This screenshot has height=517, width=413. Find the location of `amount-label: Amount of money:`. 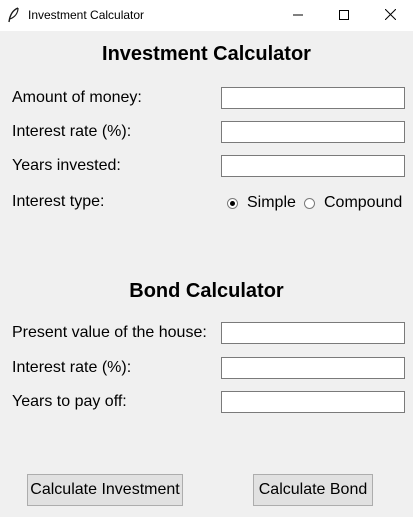

amount-label: Amount of money: is located at coordinates (77, 97).